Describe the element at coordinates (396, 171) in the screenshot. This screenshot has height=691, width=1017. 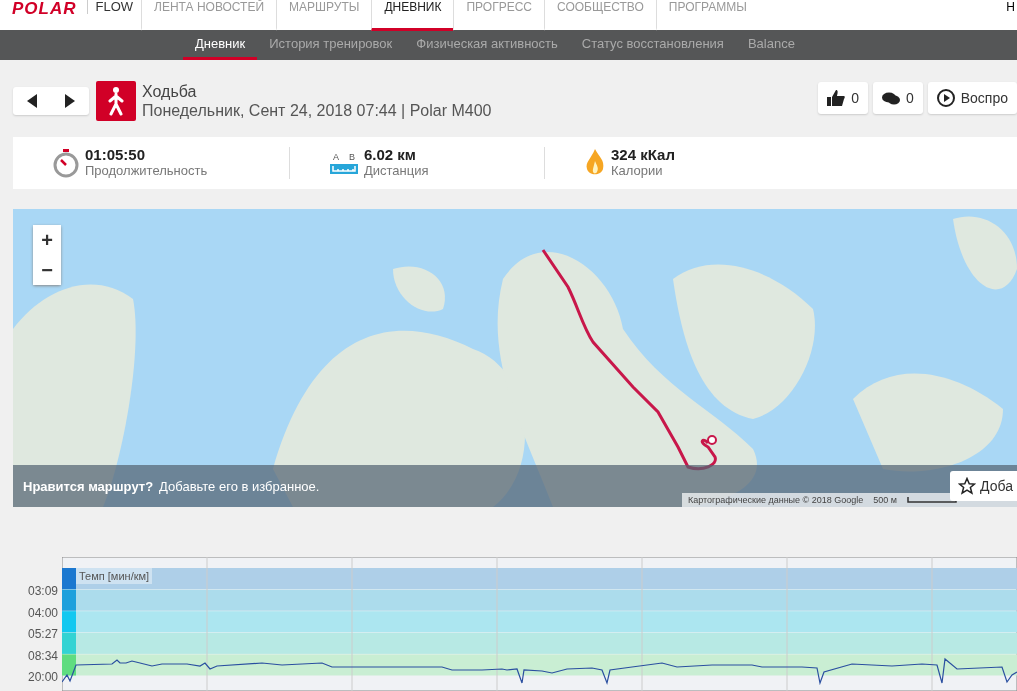
I see `stat-label: Дистанция` at that location.